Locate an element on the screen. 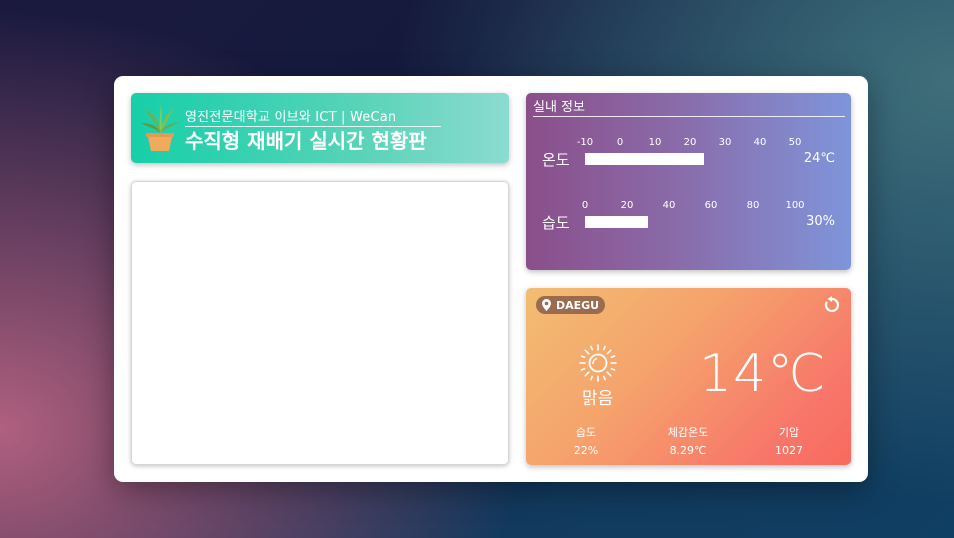  temperature-label: 온도 is located at coordinates (556, 160).